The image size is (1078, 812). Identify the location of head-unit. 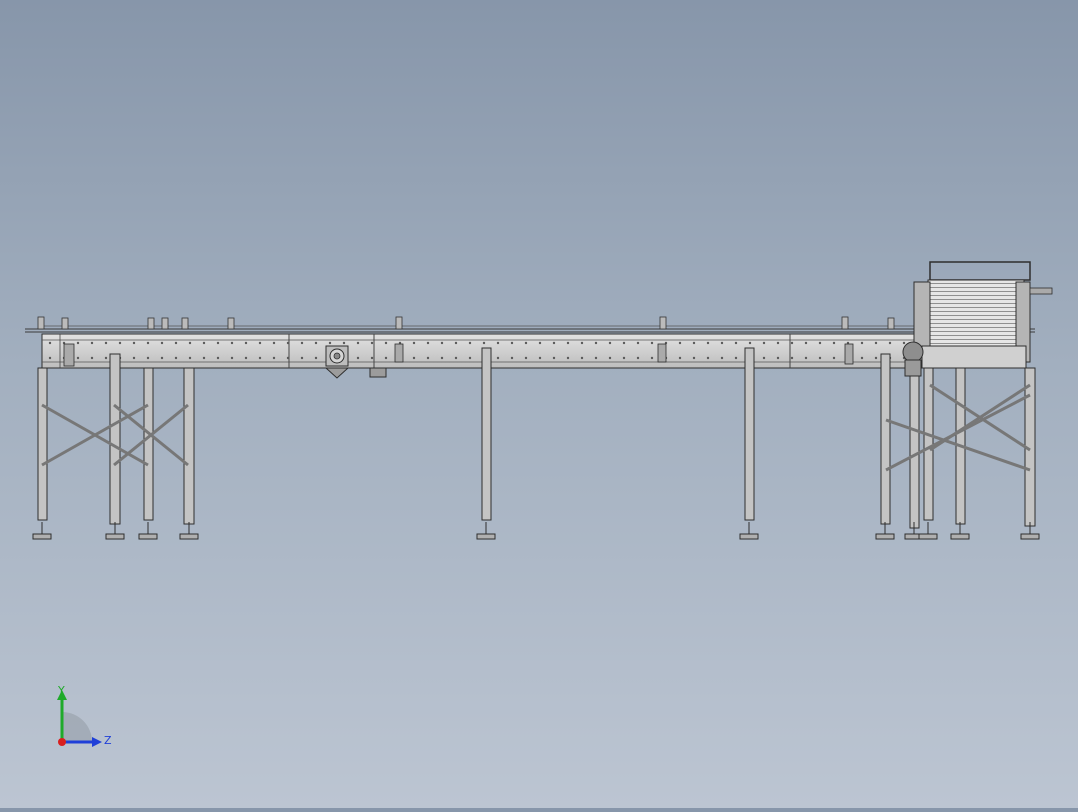
(977, 319).